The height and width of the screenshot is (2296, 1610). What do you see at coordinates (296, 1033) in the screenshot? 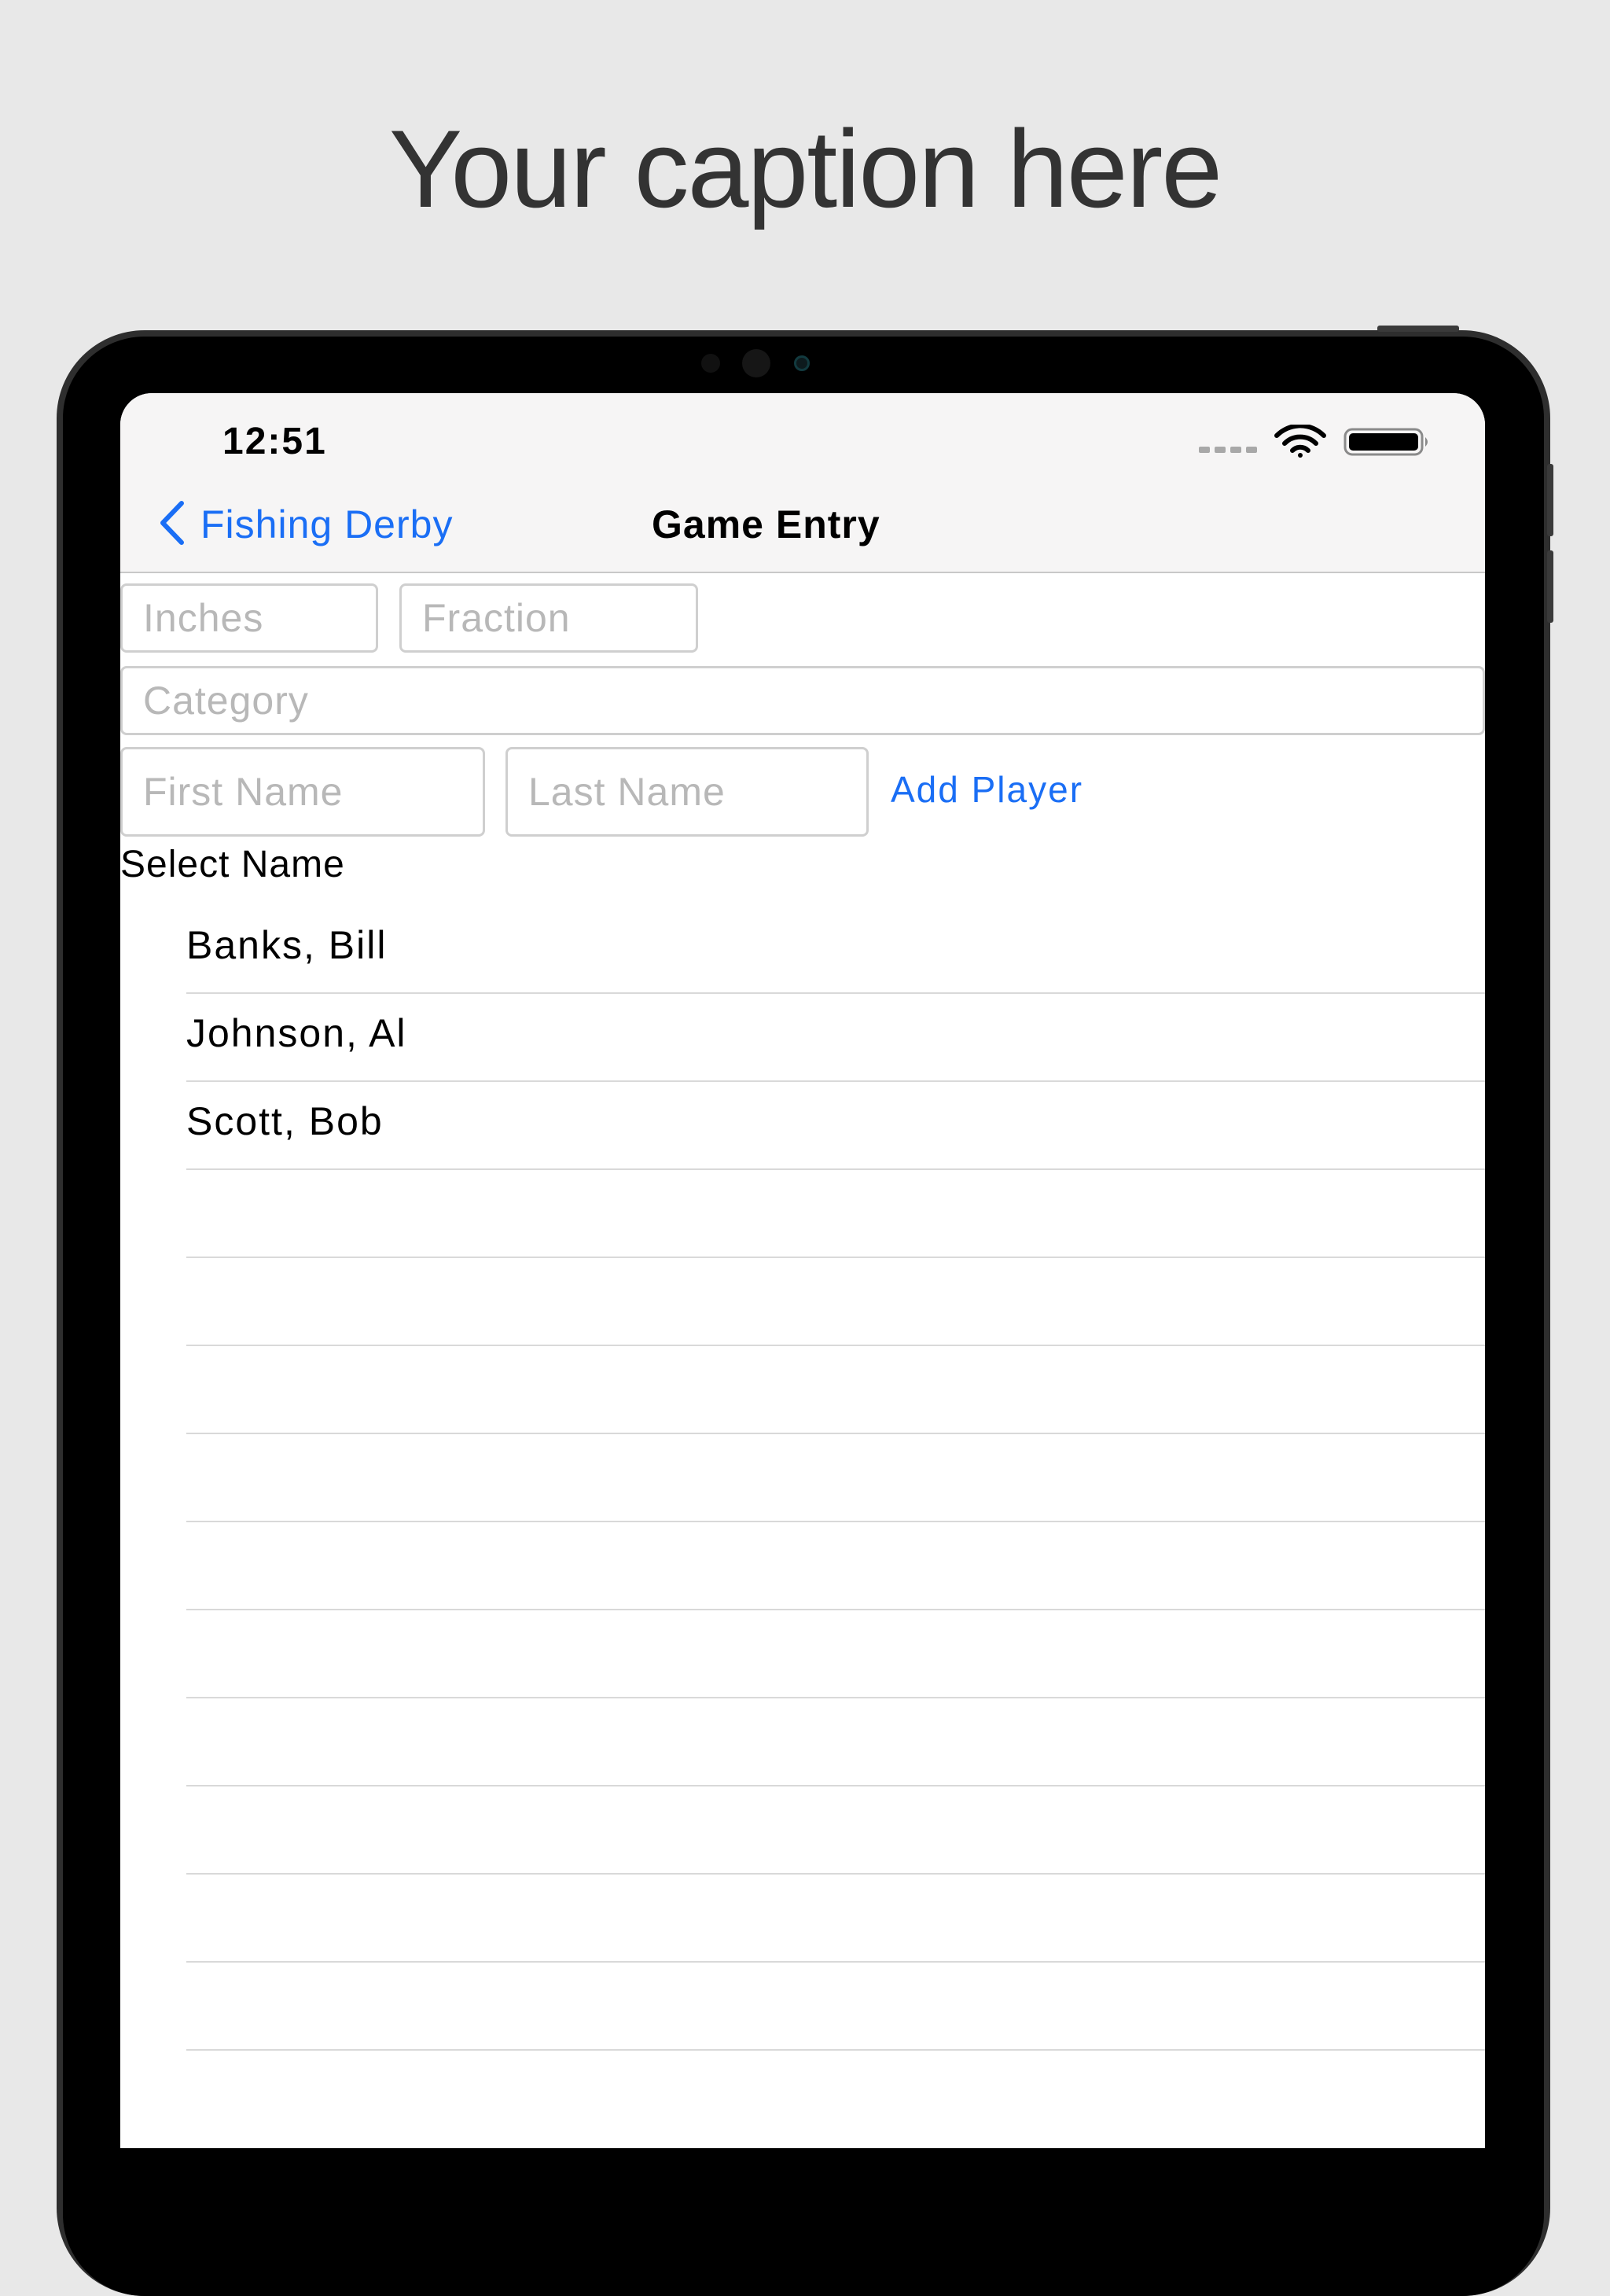
I see `player-name: Johnson, Al` at bounding box center [296, 1033].